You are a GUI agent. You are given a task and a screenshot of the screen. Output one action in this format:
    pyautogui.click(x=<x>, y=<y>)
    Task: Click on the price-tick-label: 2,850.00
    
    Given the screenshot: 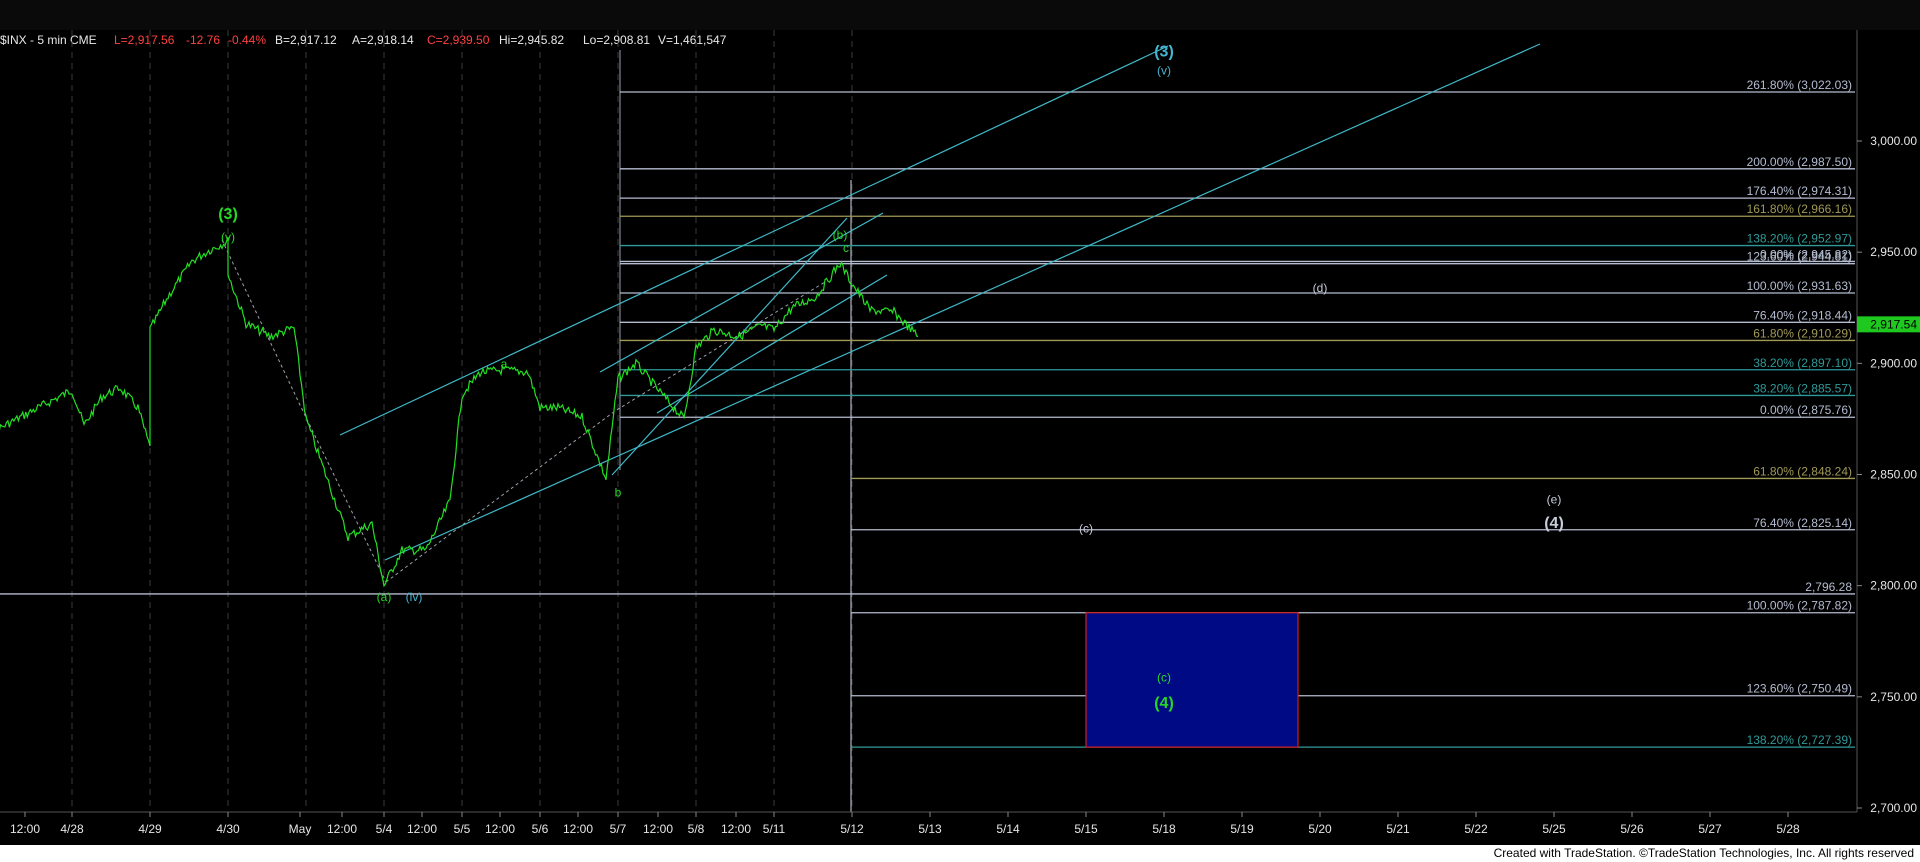 What is the action you would take?
    pyautogui.click(x=1893, y=475)
    